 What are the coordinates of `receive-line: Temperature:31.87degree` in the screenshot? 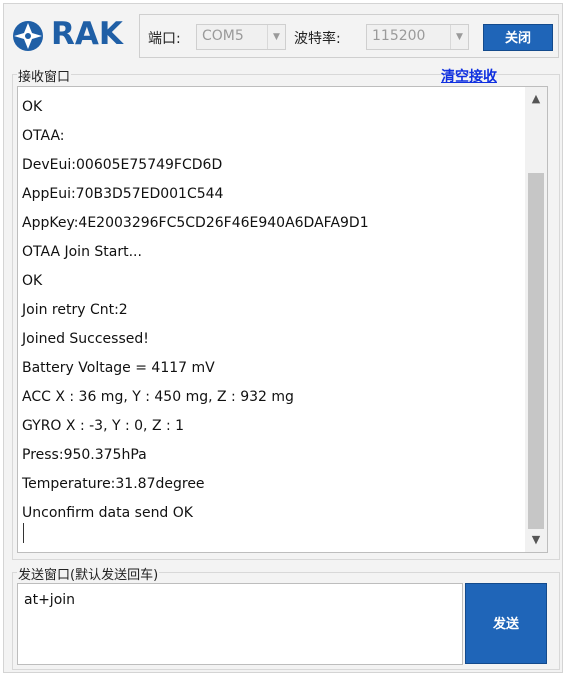 It's located at (113, 484).